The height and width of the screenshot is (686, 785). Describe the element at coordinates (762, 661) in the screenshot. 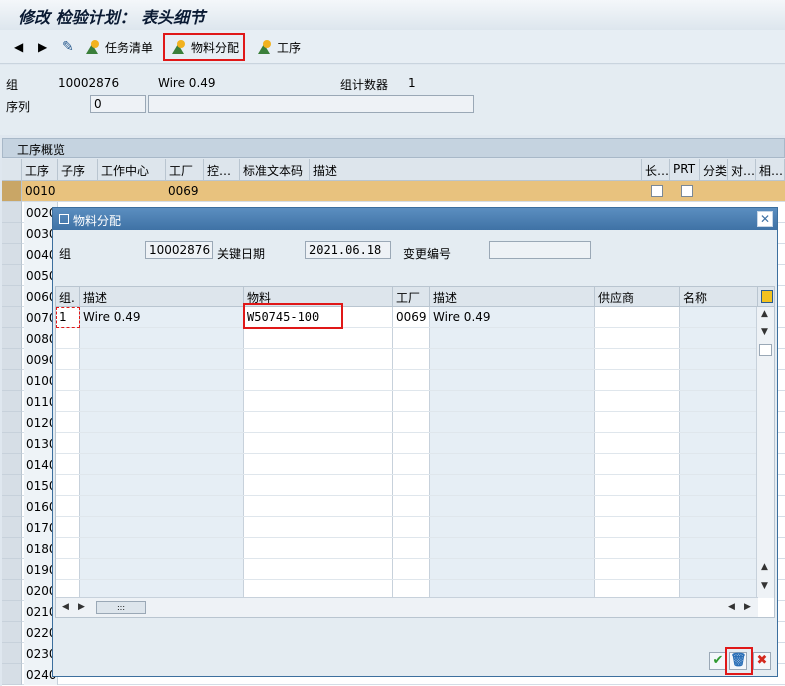

I see `cancel-button: ✖` at that location.